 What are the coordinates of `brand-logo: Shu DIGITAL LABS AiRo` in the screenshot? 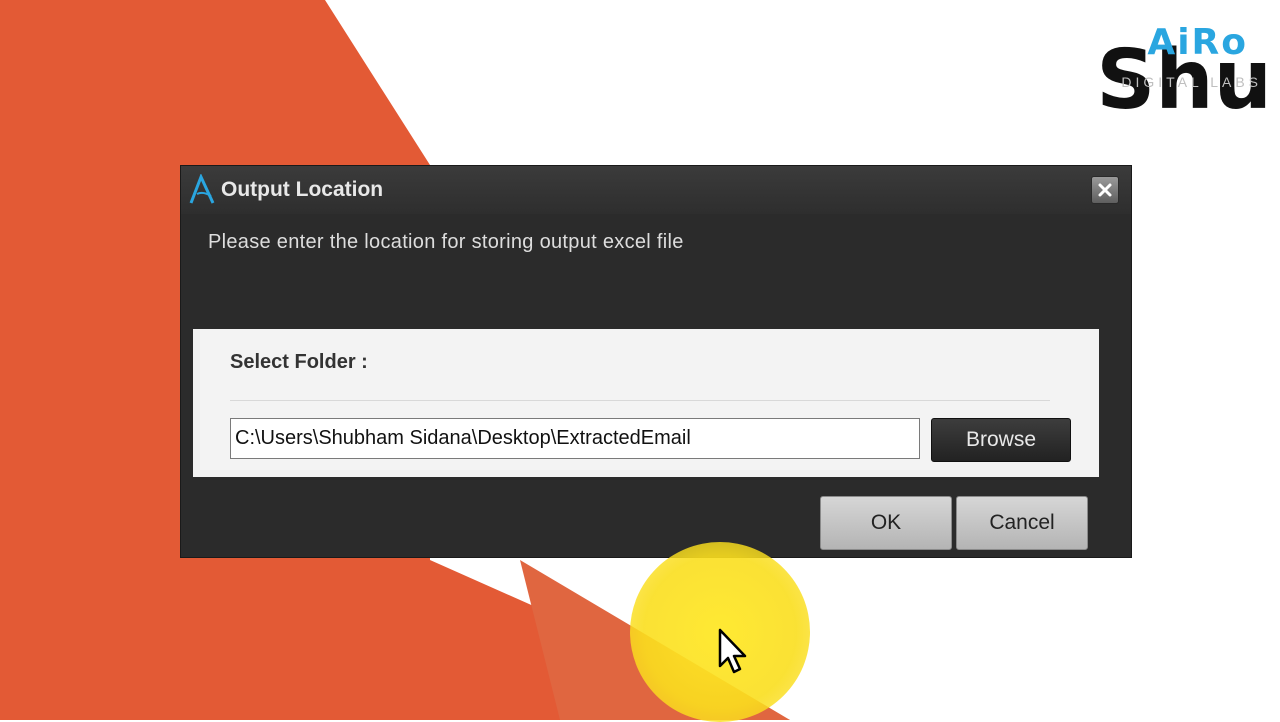 It's located at (1170, 78).